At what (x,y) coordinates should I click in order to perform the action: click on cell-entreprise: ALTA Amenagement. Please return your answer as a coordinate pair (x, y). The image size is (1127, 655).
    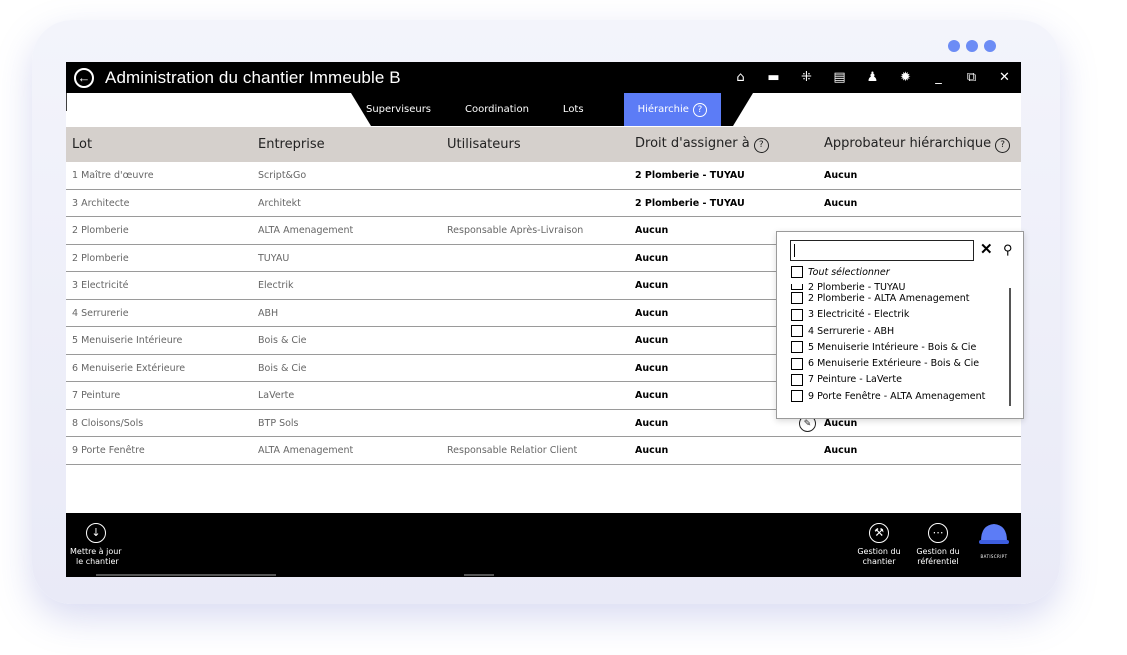
    Looking at the image, I should click on (306, 450).